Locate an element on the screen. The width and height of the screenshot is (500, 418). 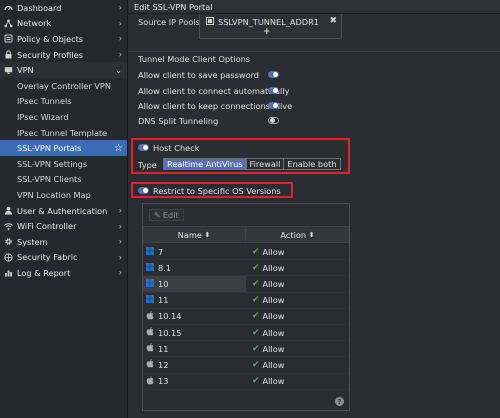
os-name-cell: 10 is located at coordinates (194, 284).